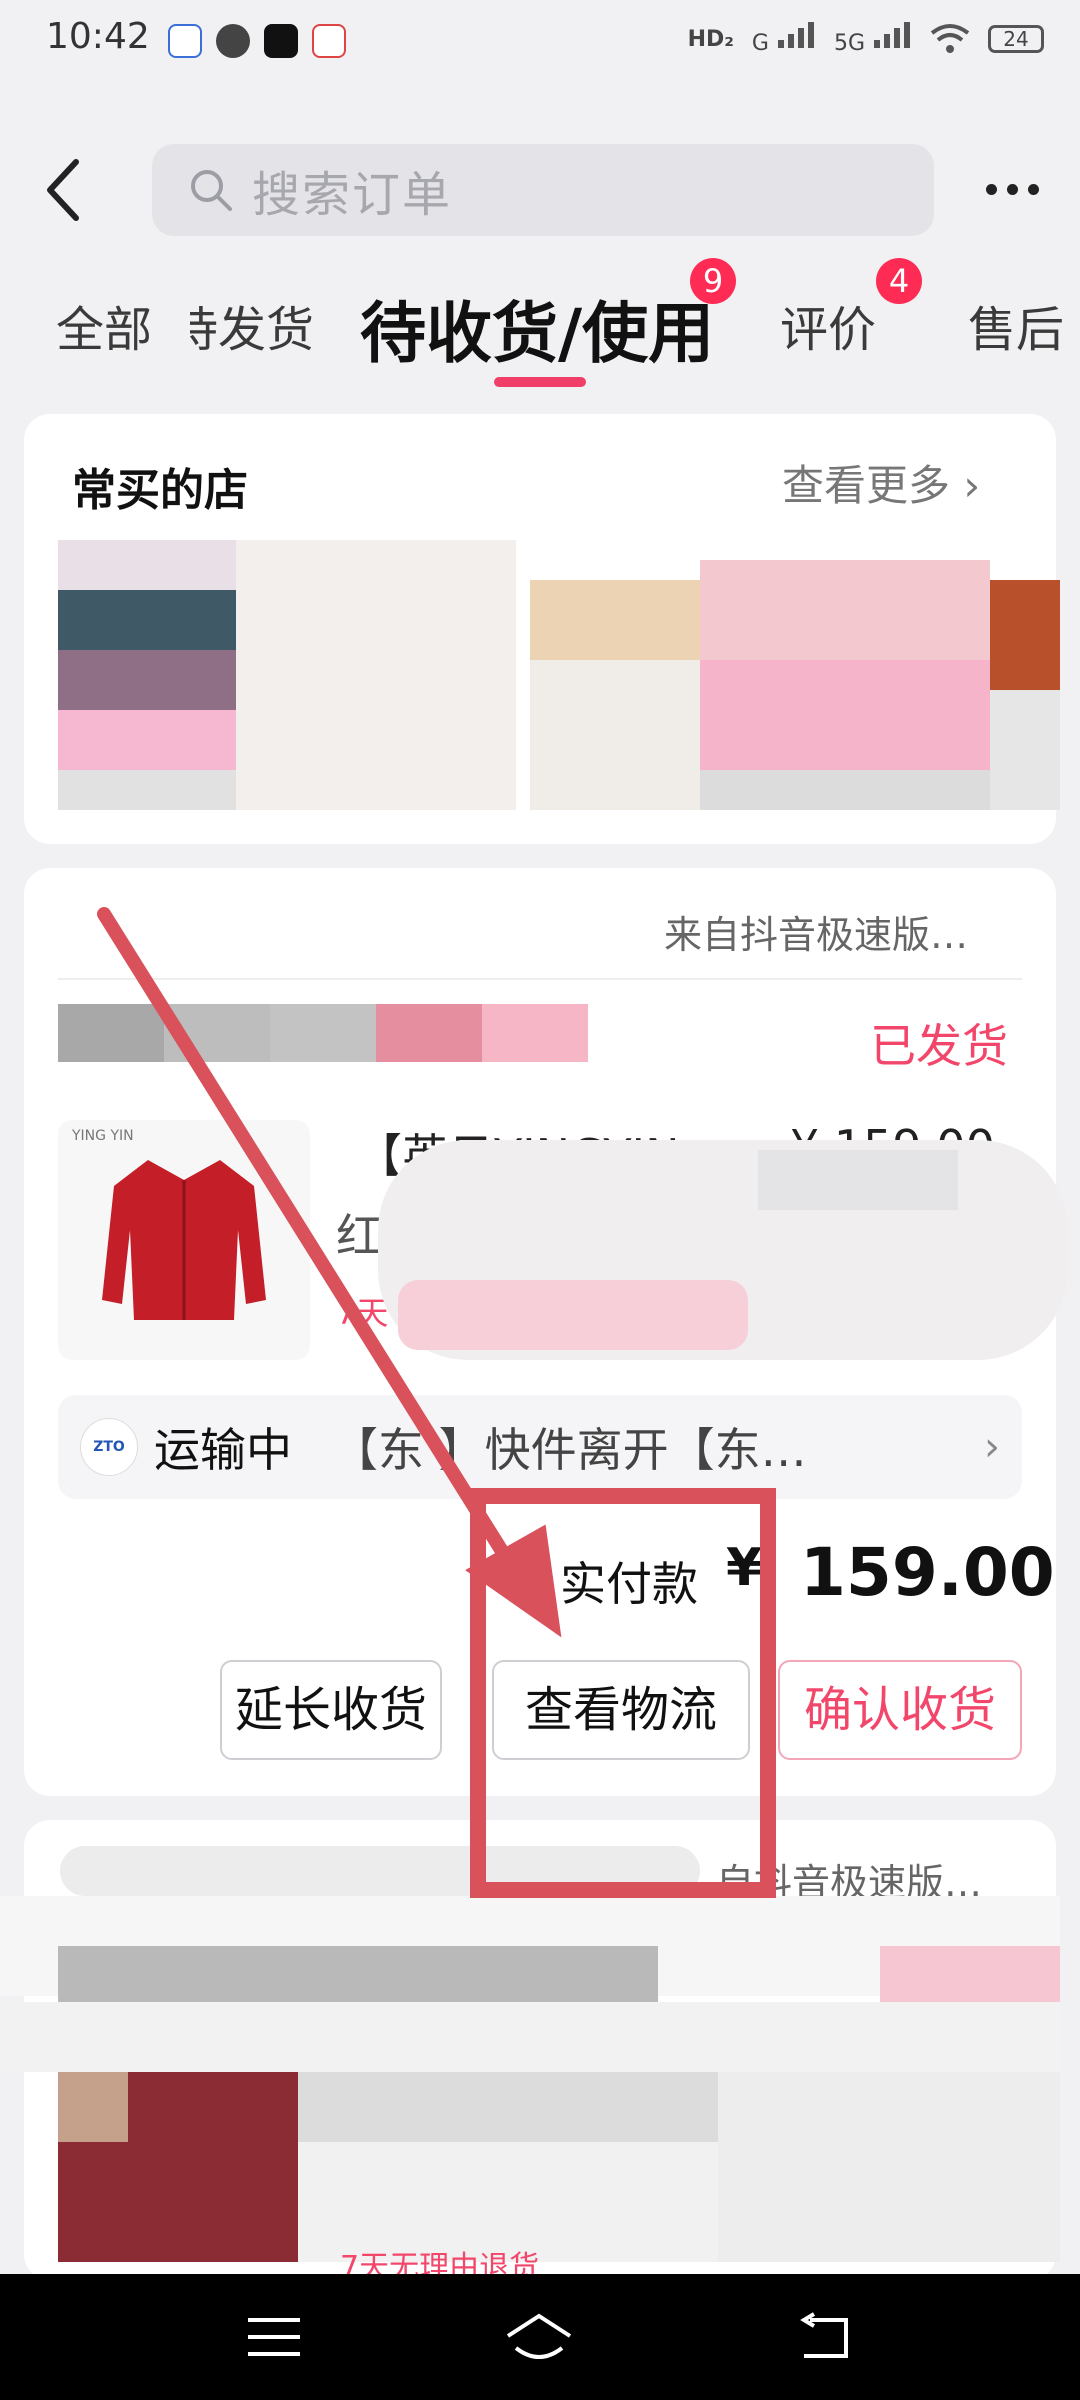  What do you see at coordinates (623, 1693) in the screenshot?
I see `annotation-highlight-box` at bounding box center [623, 1693].